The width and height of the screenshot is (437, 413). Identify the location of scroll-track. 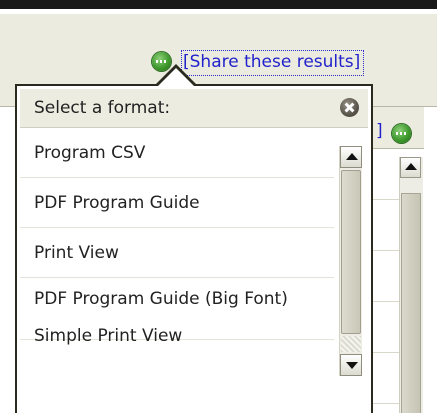
(351, 344).